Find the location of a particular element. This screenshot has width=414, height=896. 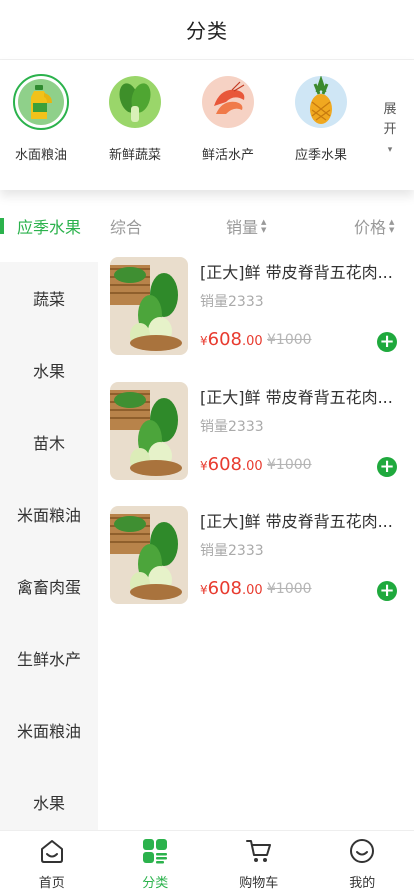

profile-icon is located at coordinates (362, 851).